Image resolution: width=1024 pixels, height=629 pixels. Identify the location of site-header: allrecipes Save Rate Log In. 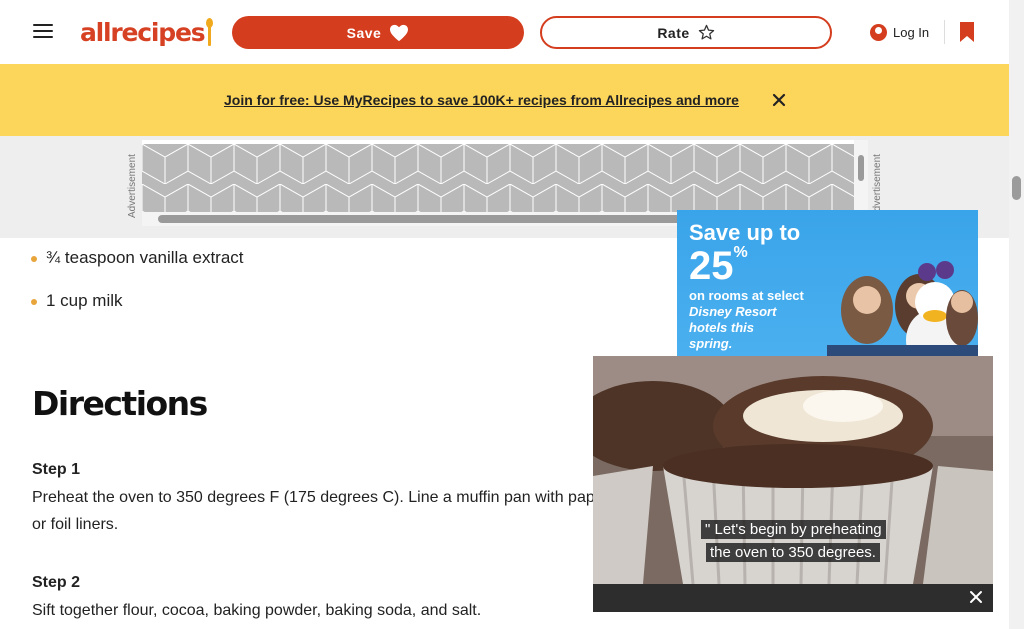
(504, 32).